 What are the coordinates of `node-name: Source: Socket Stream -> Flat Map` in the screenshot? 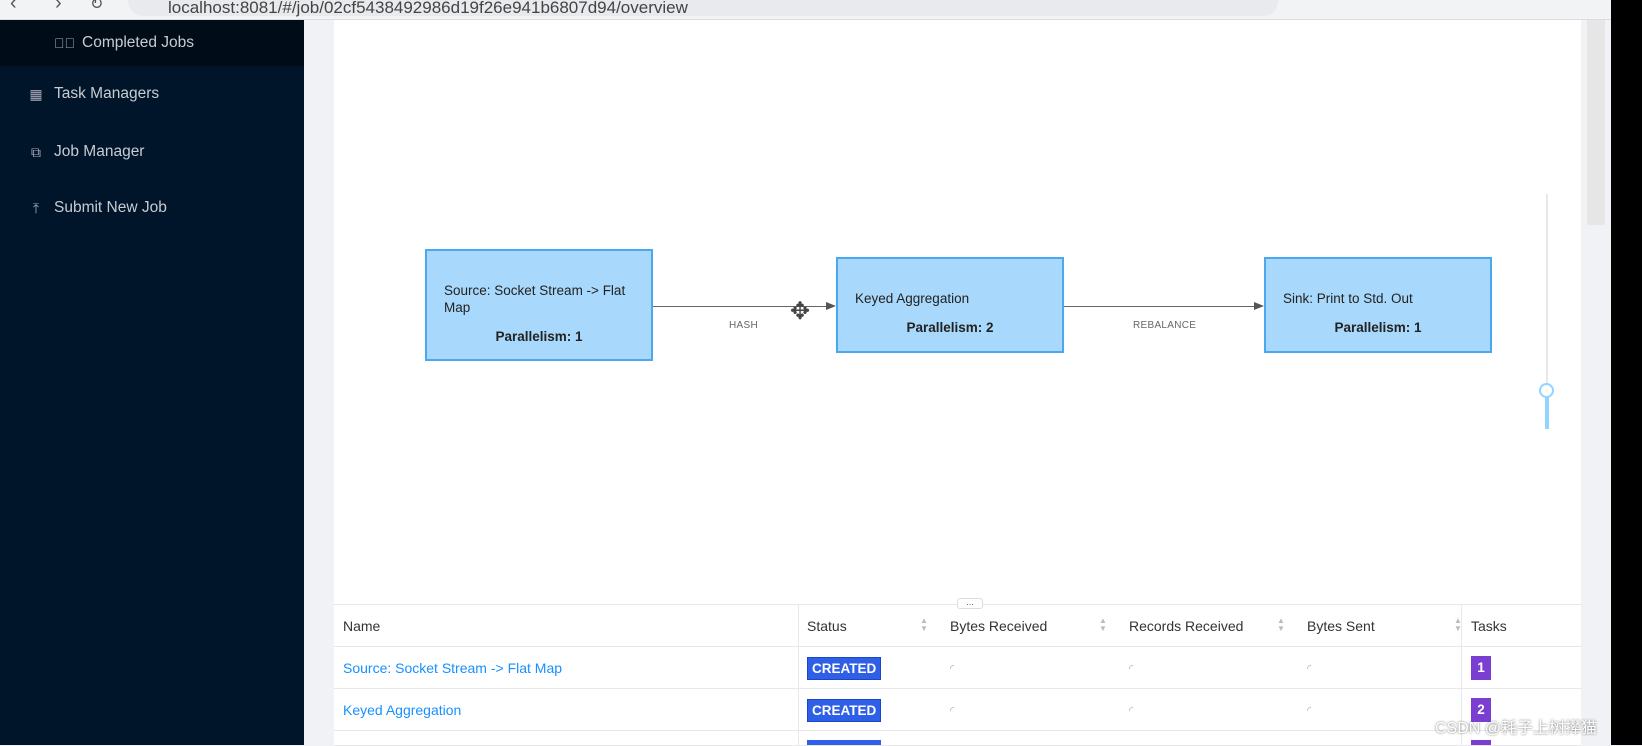 It's located at (535, 299).